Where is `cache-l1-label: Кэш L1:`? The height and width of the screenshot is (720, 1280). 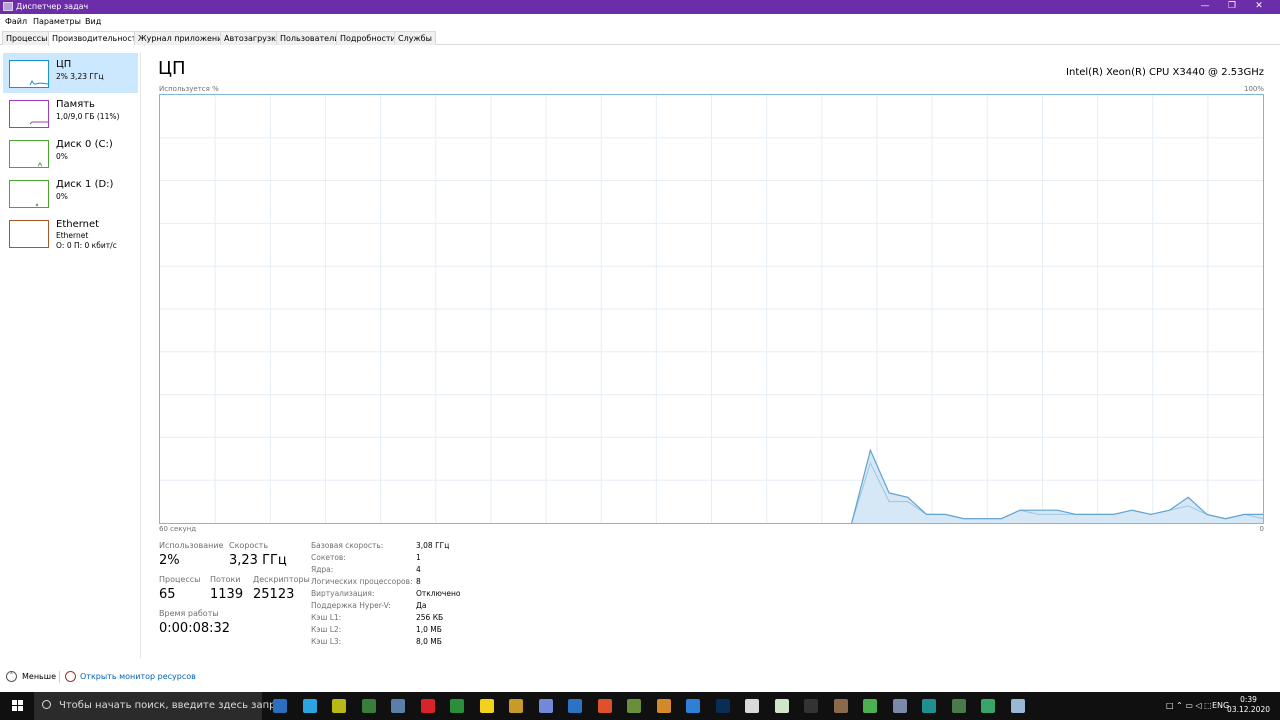 cache-l1-label: Кэш L1: is located at coordinates (326, 617).